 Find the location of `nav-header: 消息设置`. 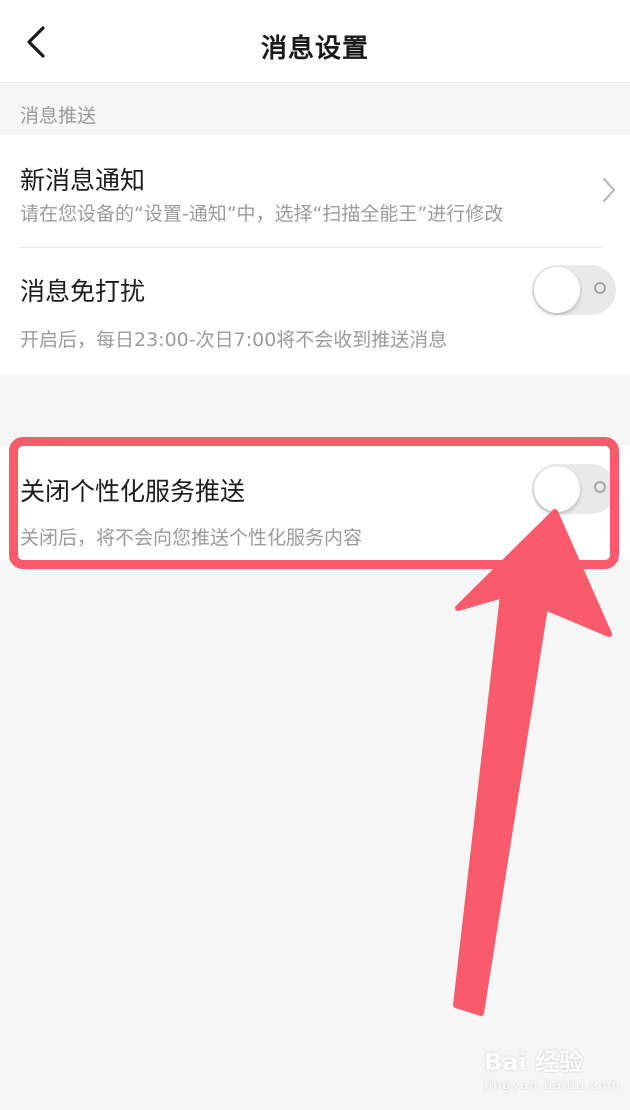

nav-header: 消息设置 is located at coordinates (315, 41).